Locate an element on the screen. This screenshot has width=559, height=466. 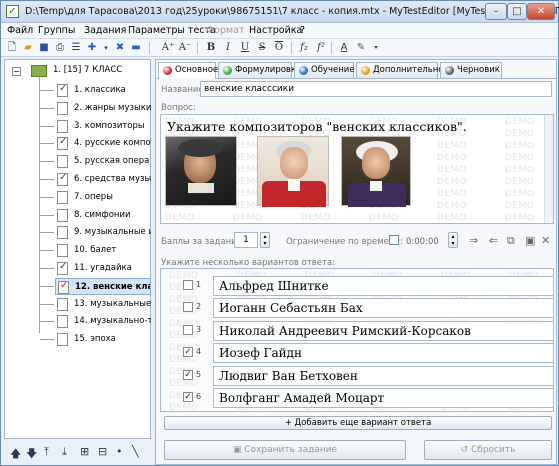
toolbar-more-icon: ▾ is located at coordinates (376, 48).